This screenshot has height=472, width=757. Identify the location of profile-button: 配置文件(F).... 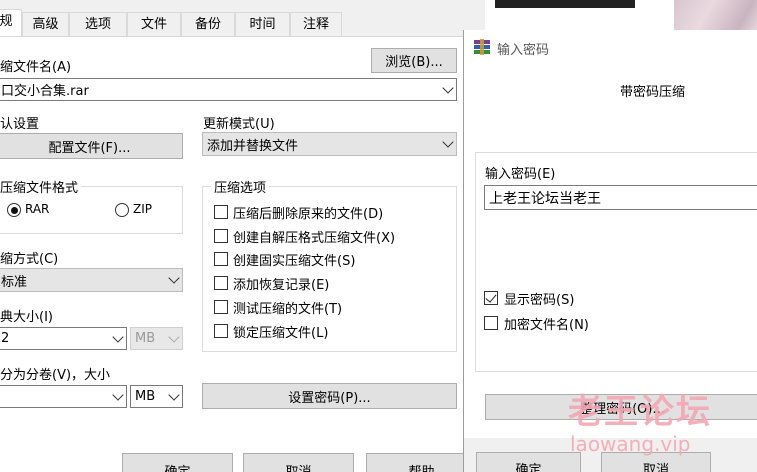
(91, 146).